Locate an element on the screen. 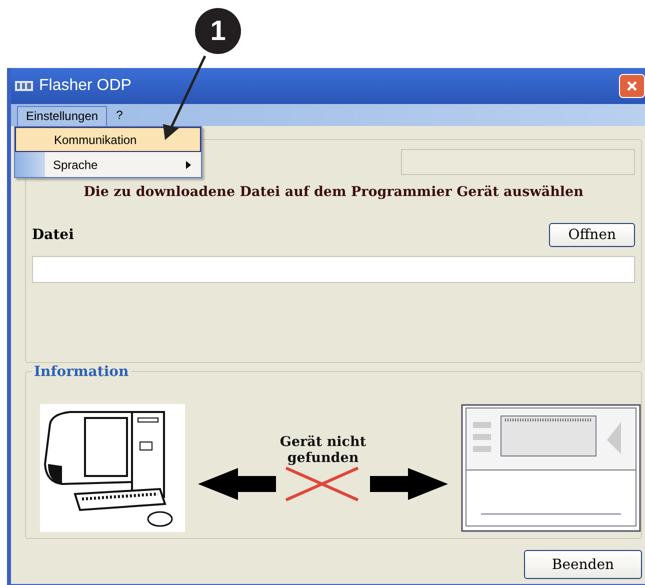  connection-status-text: Gerät nicht gefunden is located at coordinates (323, 450).